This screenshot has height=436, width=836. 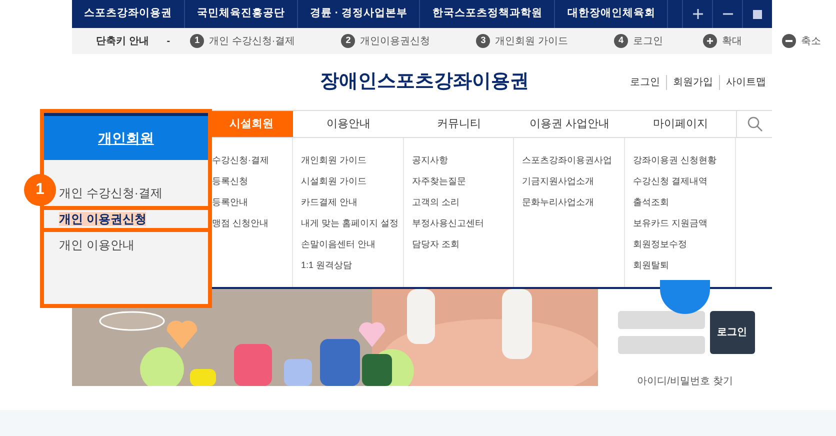 I want to click on shortcut-title: 단축키 안내, so click(x=122, y=41).